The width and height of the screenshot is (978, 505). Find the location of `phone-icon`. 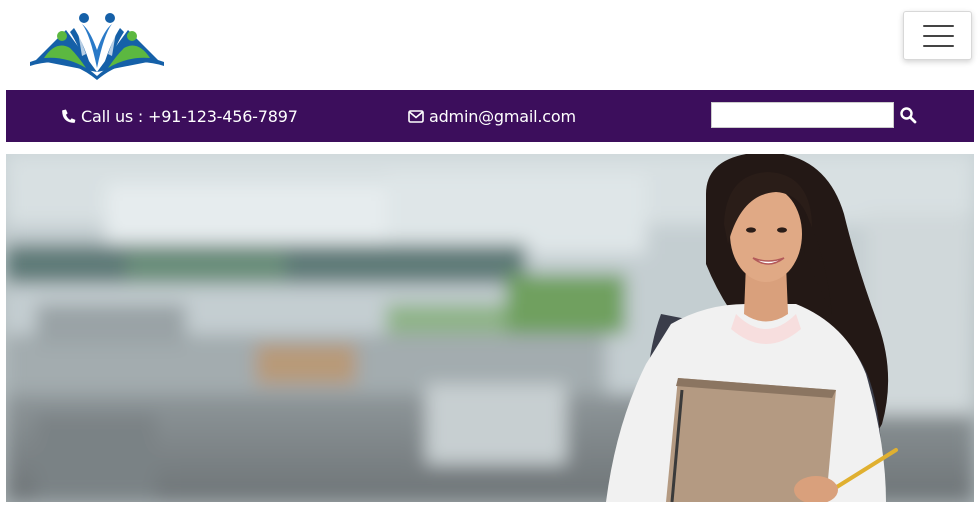

phone-icon is located at coordinates (69, 116).